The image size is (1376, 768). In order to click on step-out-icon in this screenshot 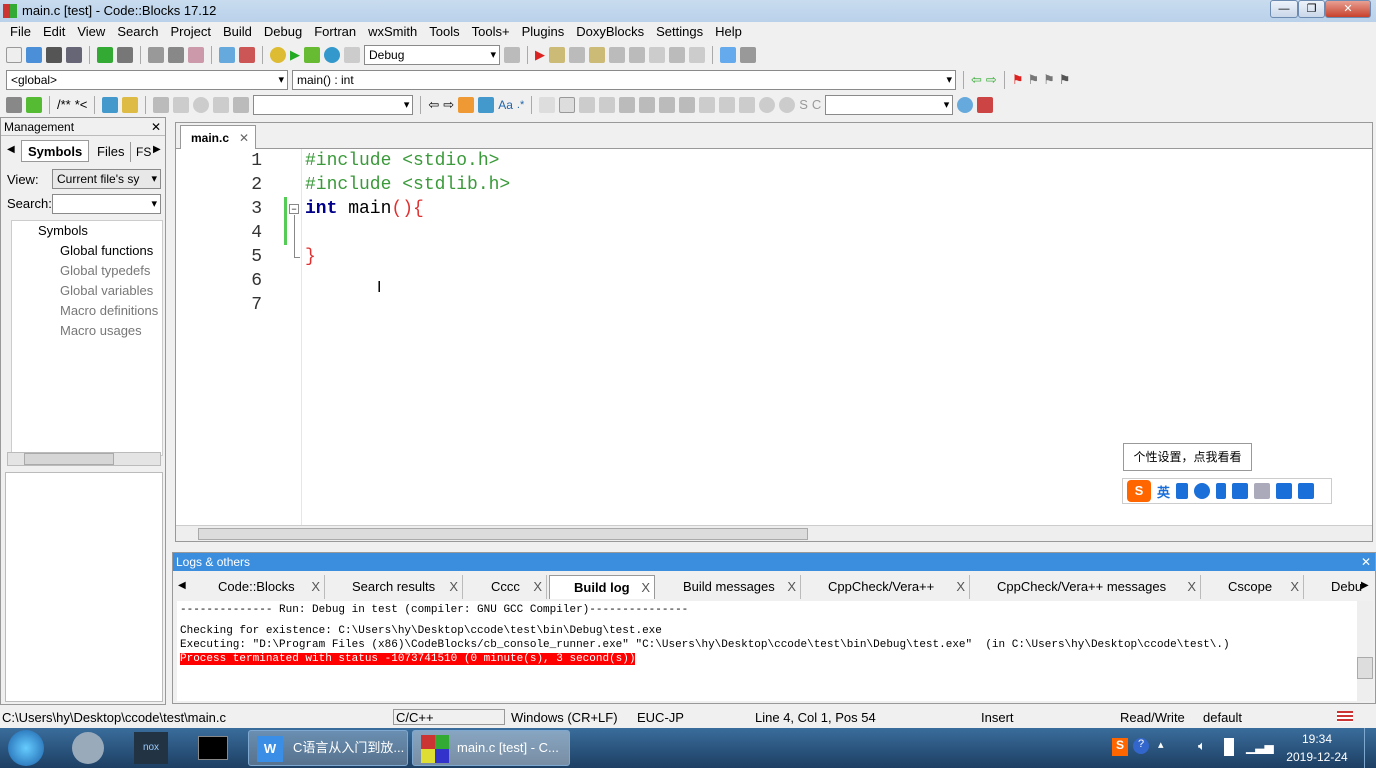, I will do `click(617, 54)`.